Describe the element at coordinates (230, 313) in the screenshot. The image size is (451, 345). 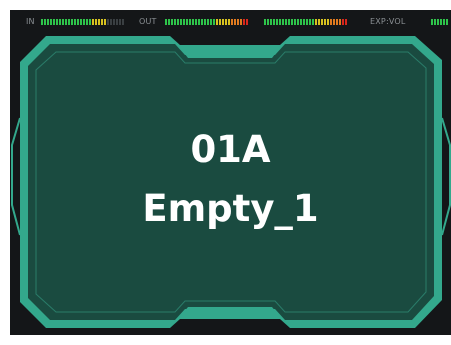
I see `bottom-center-tab` at that location.